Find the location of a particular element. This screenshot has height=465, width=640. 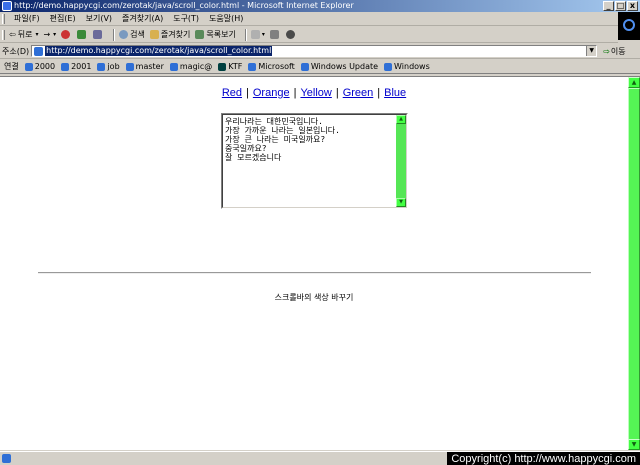

back-label: 뒤로 is located at coordinates (25, 34).